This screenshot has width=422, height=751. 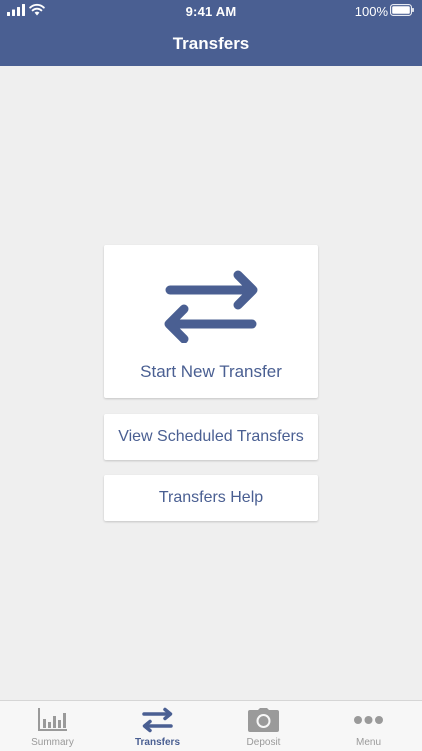 I want to click on bar-chart-icon, so click(x=52, y=719).